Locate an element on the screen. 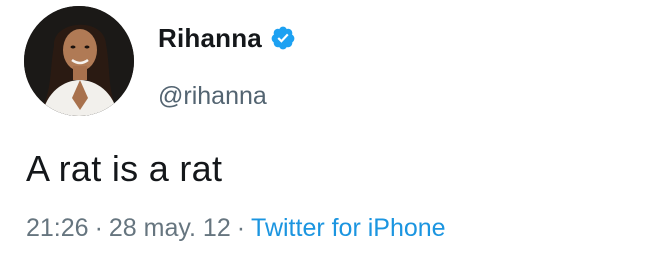  author-avatar is located at coordinates (79, 61).